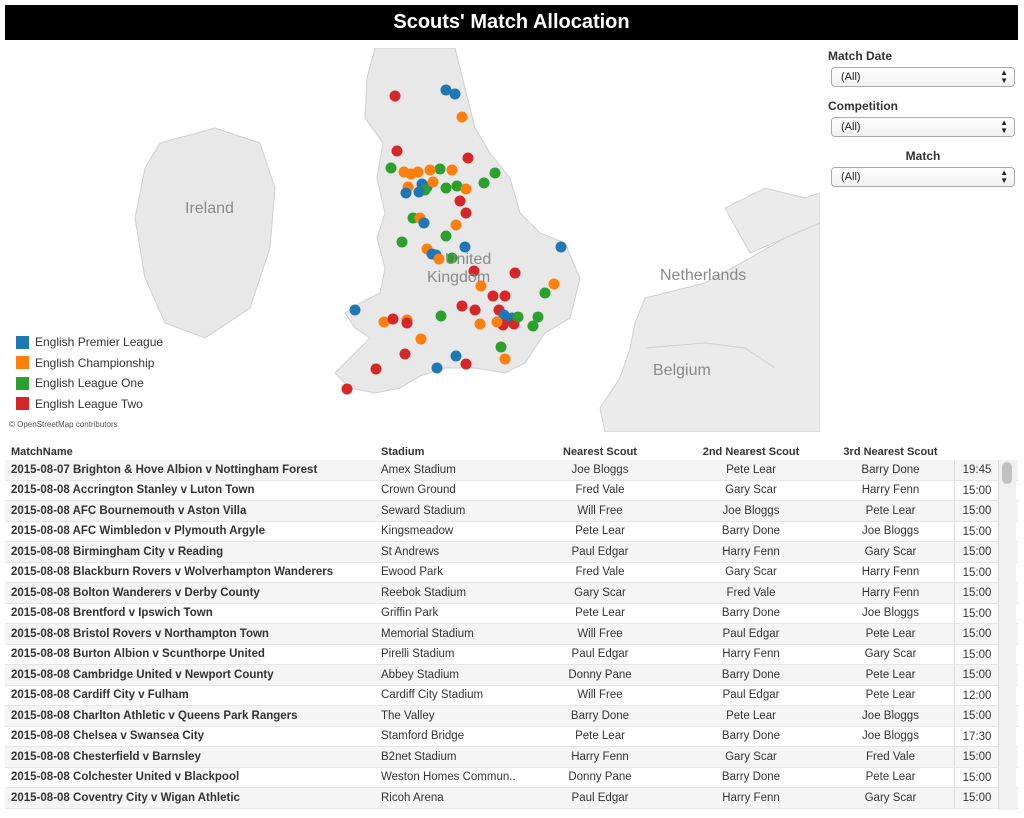  What do you see at coordinates (424, 592) in the screenshot?
I see `cell-stadium: Reebok Stadium` at bounding box center [424, 592].